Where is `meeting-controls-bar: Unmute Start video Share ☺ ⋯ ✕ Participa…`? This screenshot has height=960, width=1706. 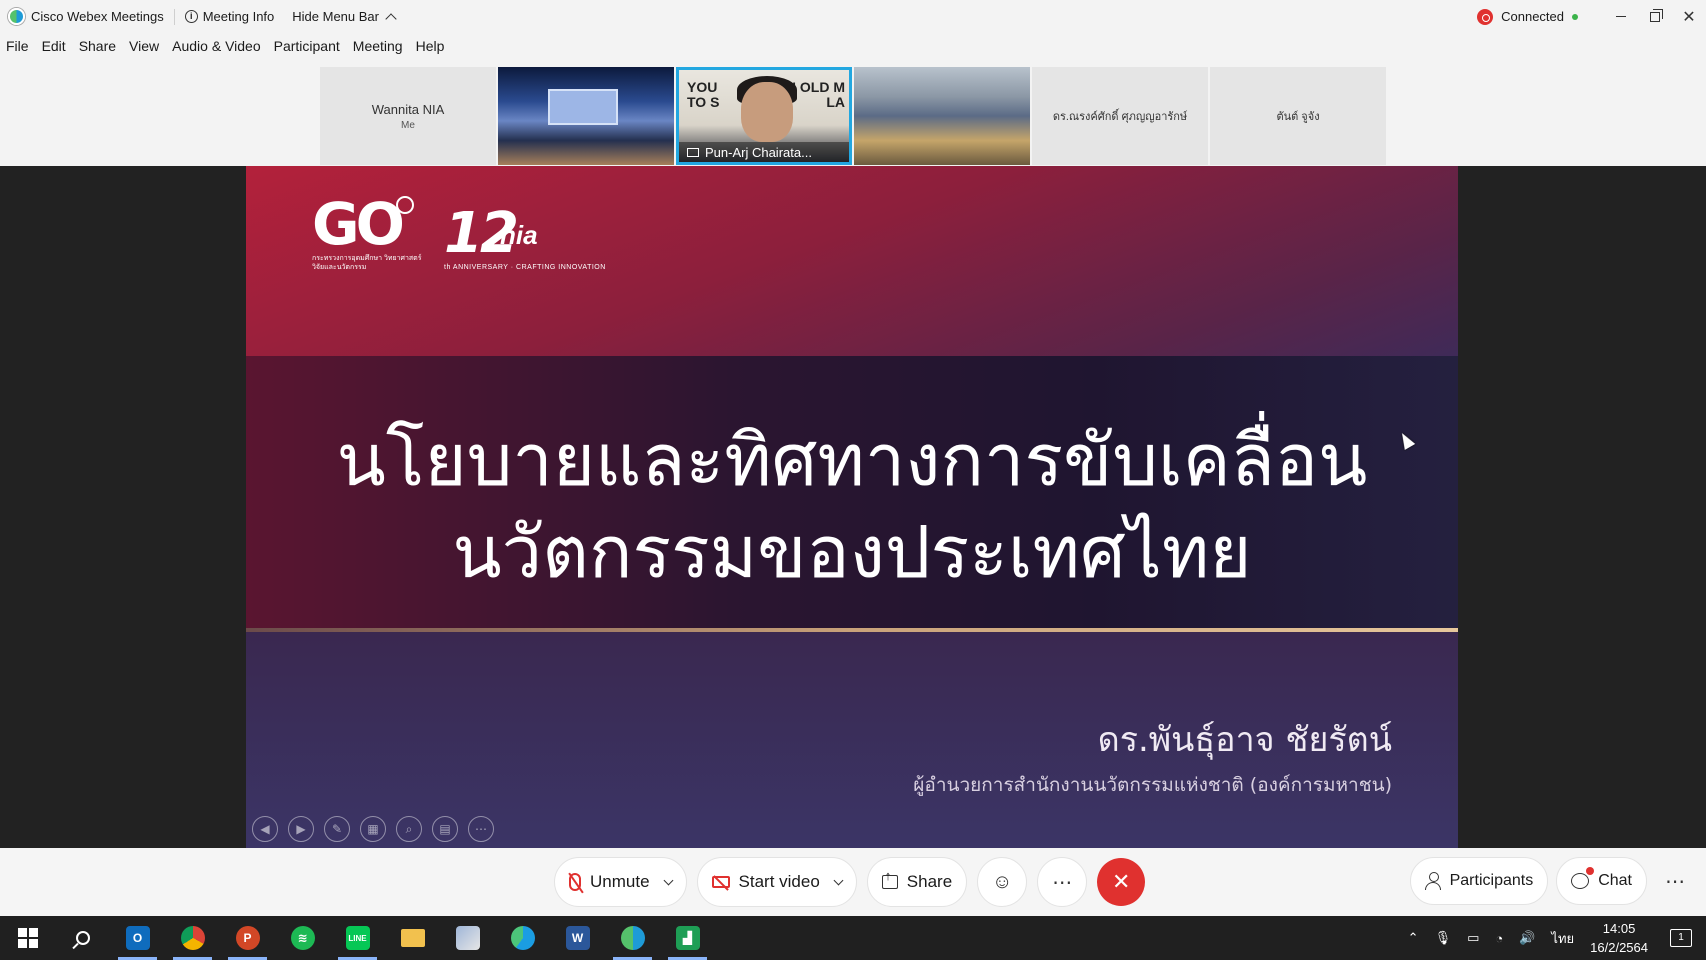
meeting-controls-bar: Unmute Start video Share ☺ ⋯ ✕ Participa… is located at coordinates (853, 882).